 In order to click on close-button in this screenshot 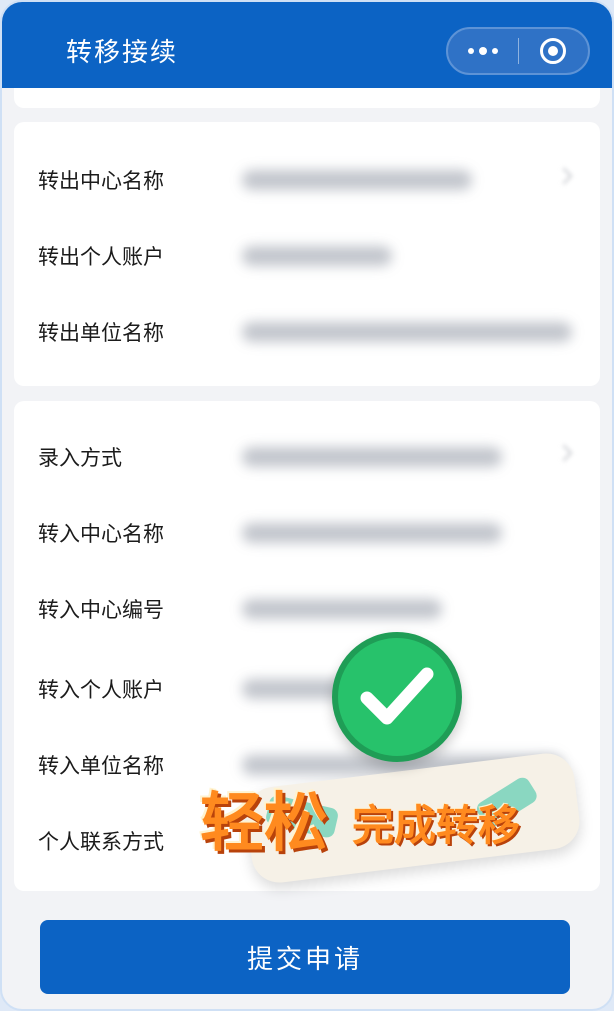, I will do `click(553, 51)`.